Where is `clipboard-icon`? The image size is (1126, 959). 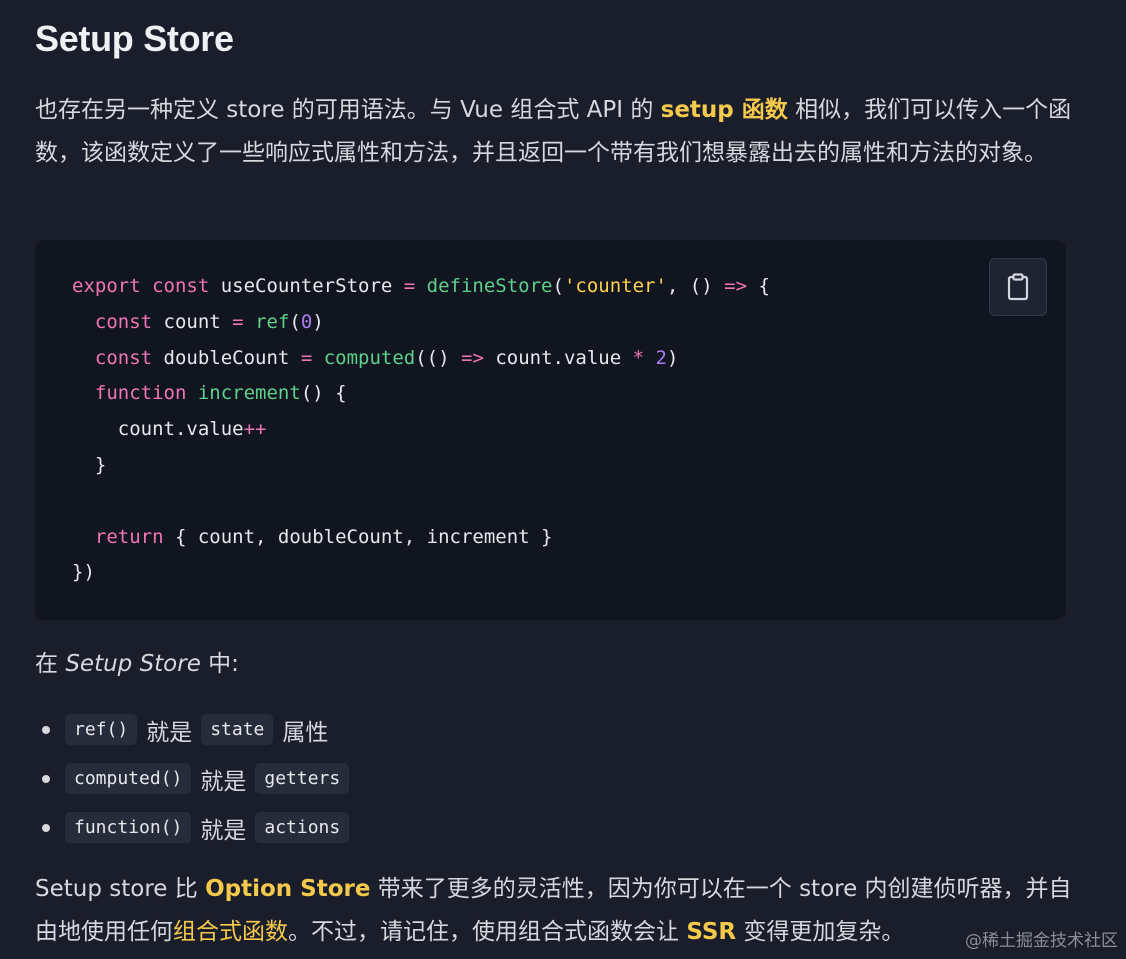 clipboard-icon is located at coordinates (1018, 287).